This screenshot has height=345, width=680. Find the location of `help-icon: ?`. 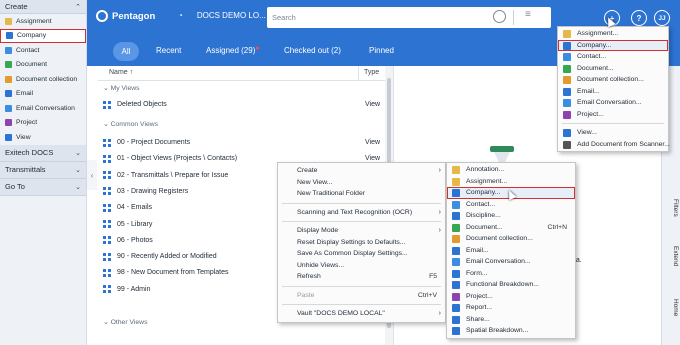

help-icon: ? is located at coordinates (639, 18).